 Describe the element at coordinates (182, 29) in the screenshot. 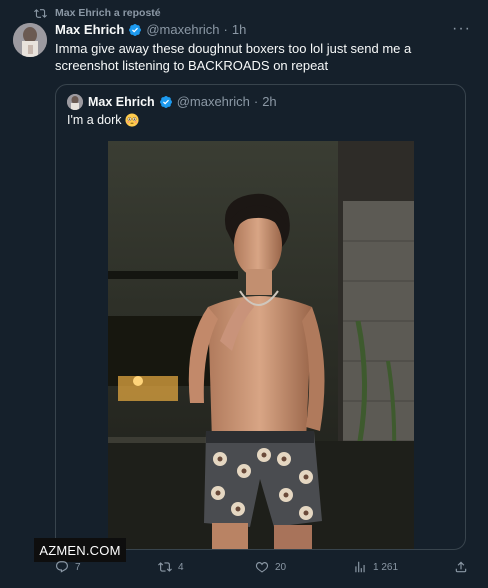

I see `author-handle: @maxehrich` at that location.